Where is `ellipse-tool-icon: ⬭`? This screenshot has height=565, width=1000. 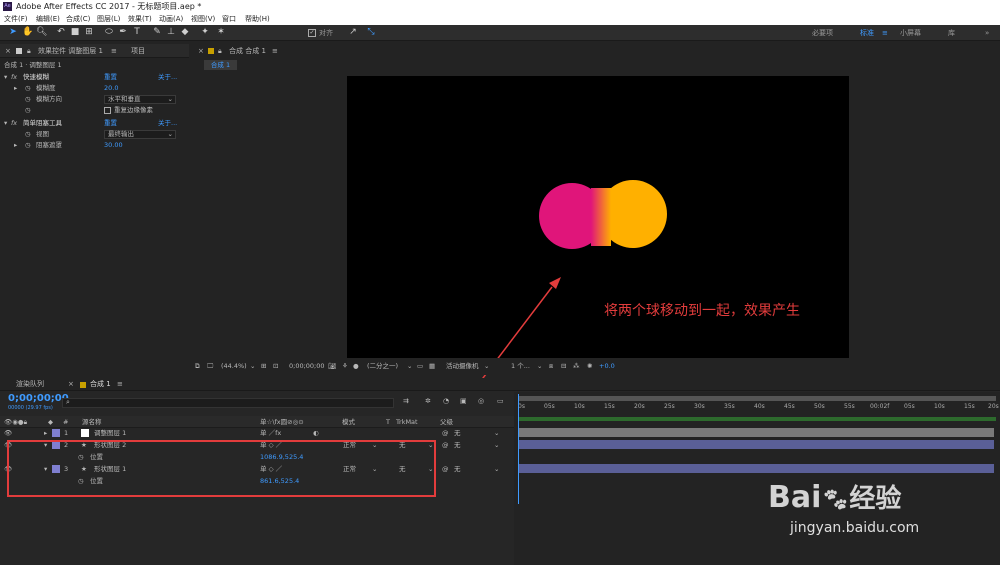
ellipse-tool-icon: ⬭ is located at coordinates (109, 32).